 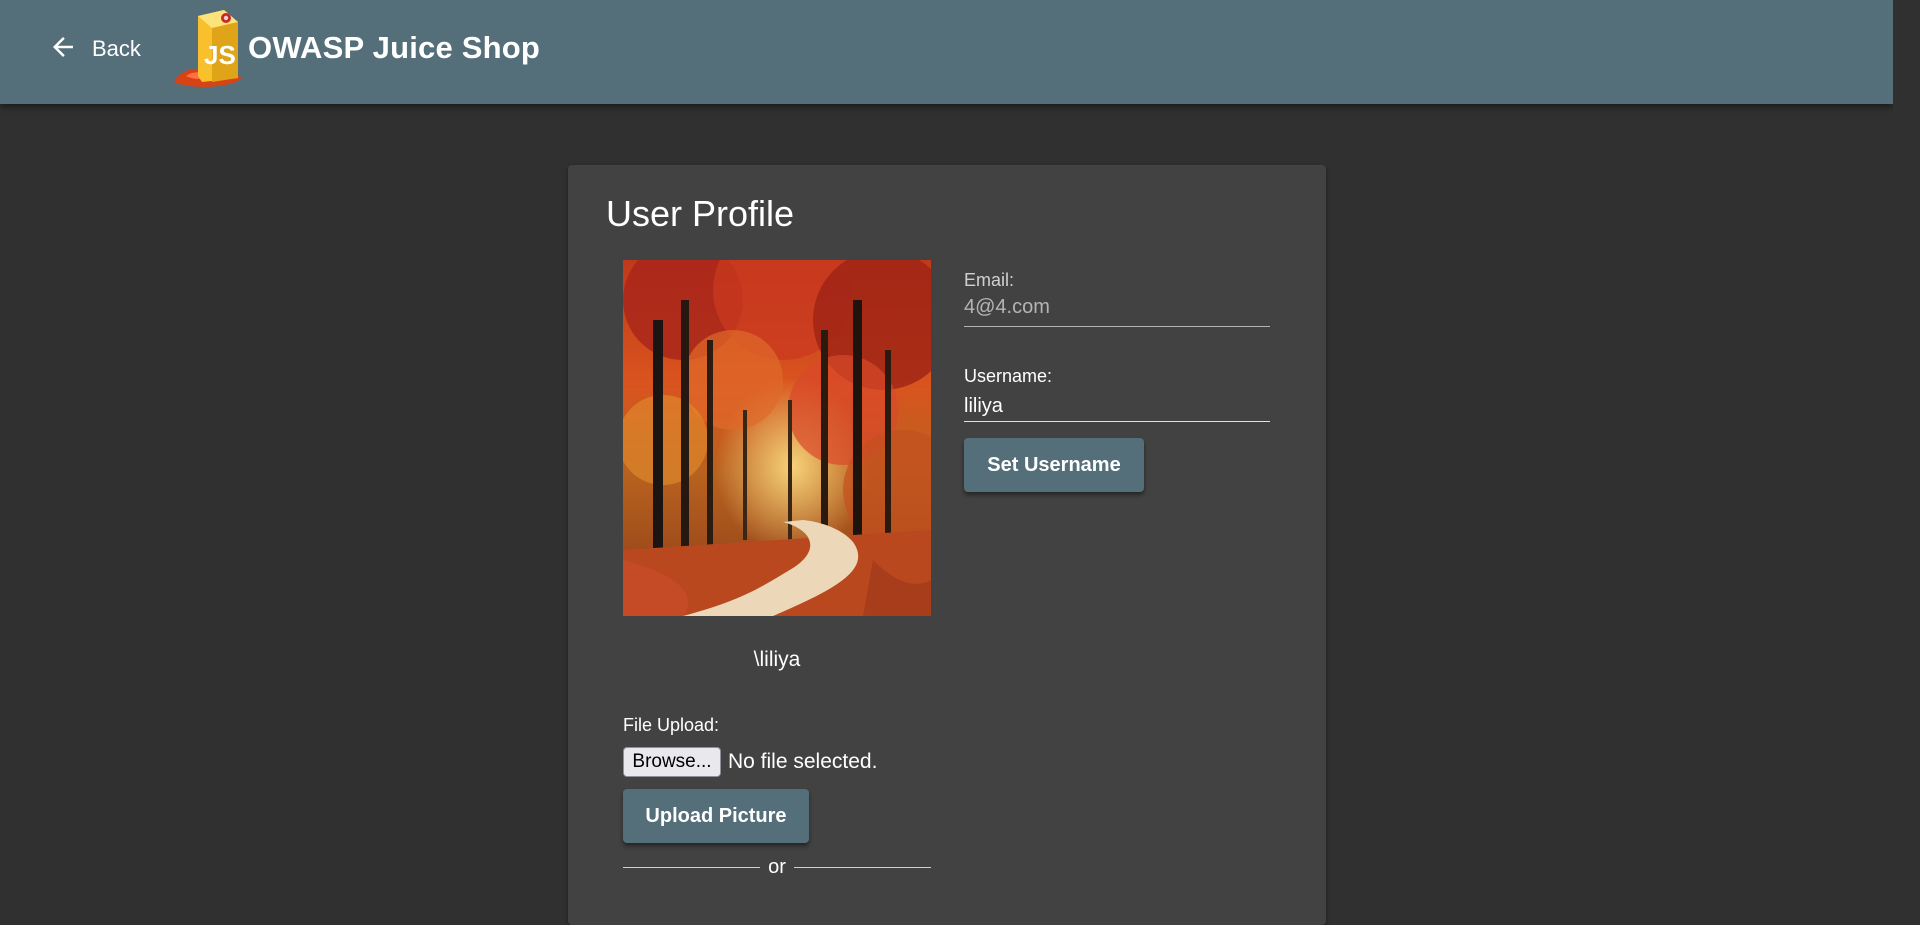 I want to click on juice-shop-logo: JS, so click(x=210, y=47).